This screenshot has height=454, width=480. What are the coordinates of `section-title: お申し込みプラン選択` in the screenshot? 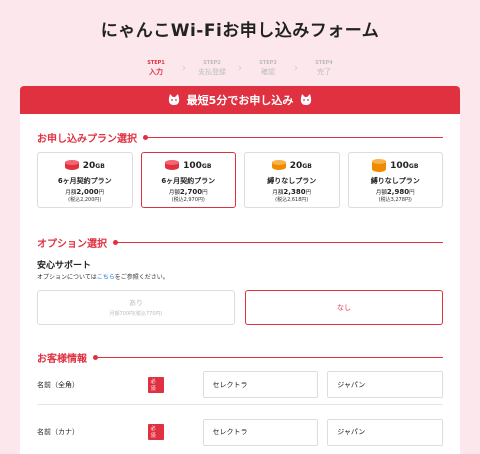 It's located at (87, 139).